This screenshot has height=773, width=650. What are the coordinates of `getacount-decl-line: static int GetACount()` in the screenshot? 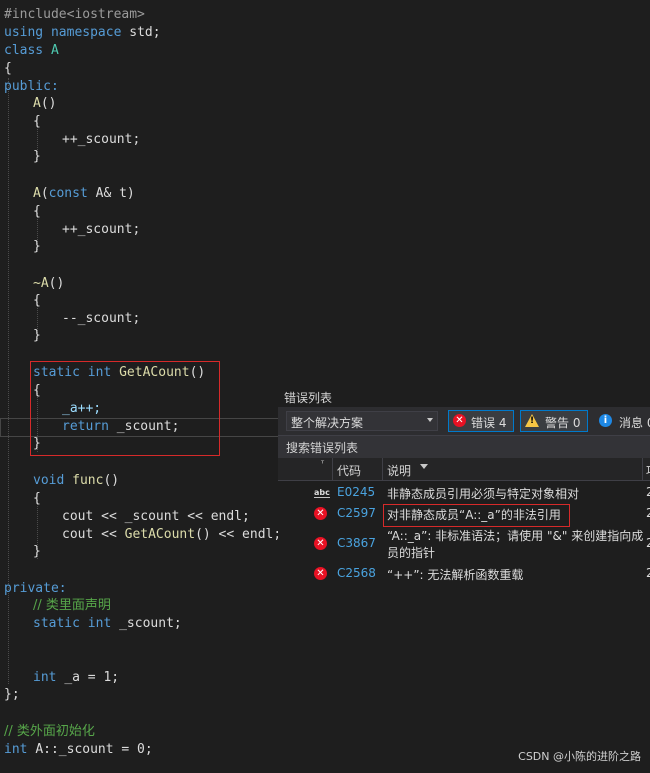 It's located at (119, 372).